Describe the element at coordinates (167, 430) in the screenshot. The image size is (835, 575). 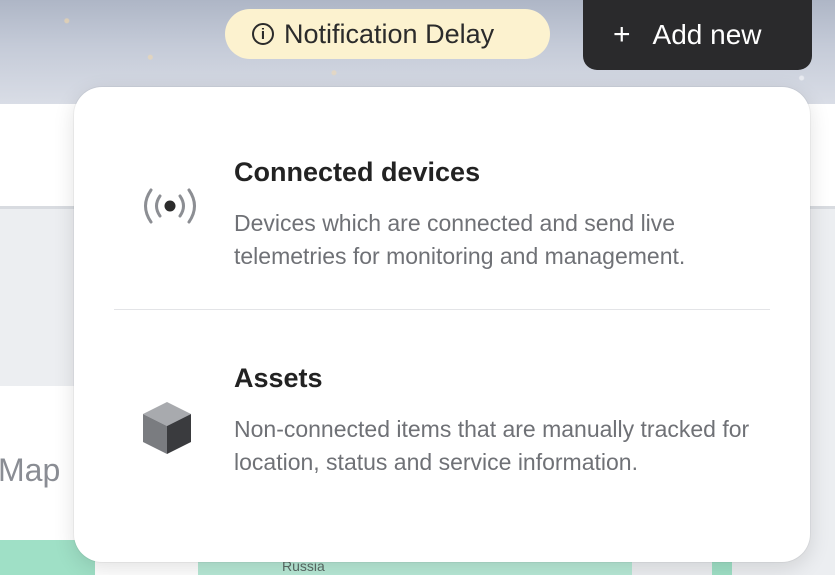
I see `cube-icon` at that location.